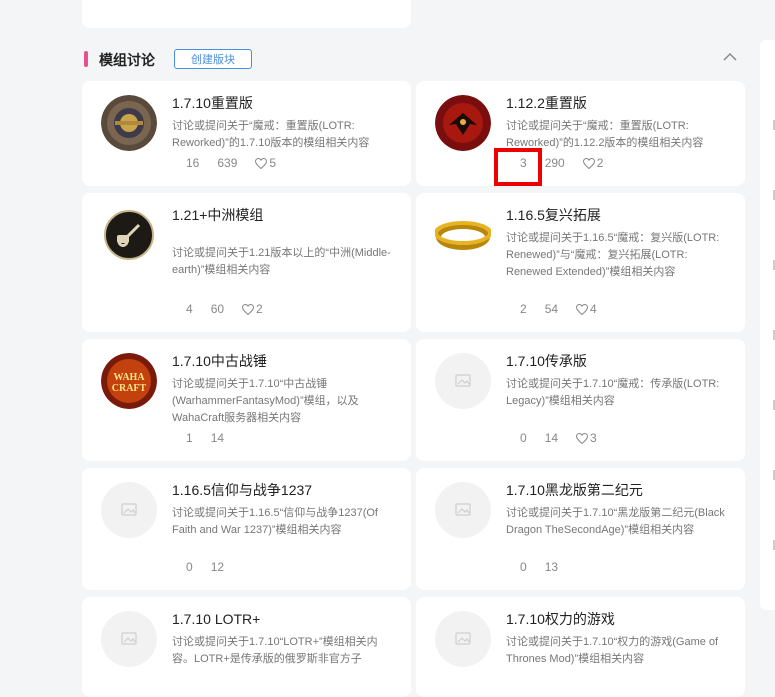  I want to click on wahacraft-logo: WAHA CRAFT, so click(129, 381).